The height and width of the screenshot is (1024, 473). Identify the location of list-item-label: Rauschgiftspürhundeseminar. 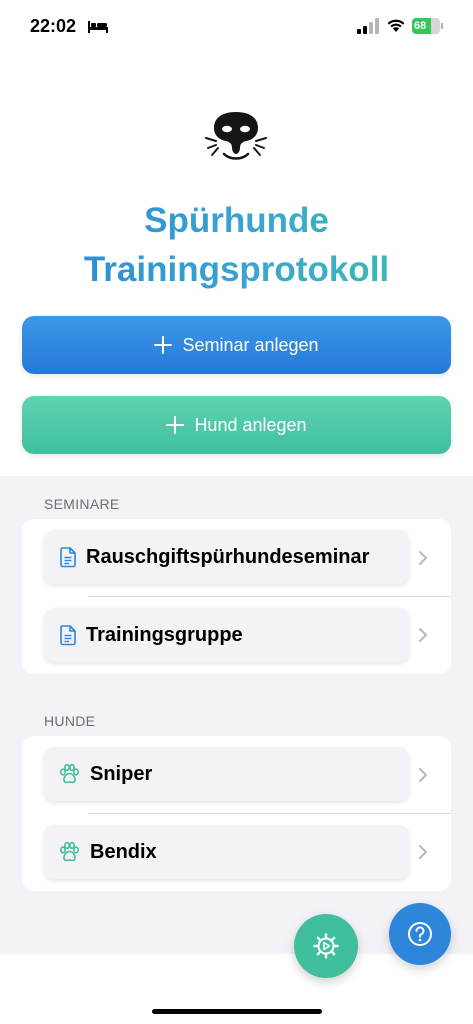
(228, 556).